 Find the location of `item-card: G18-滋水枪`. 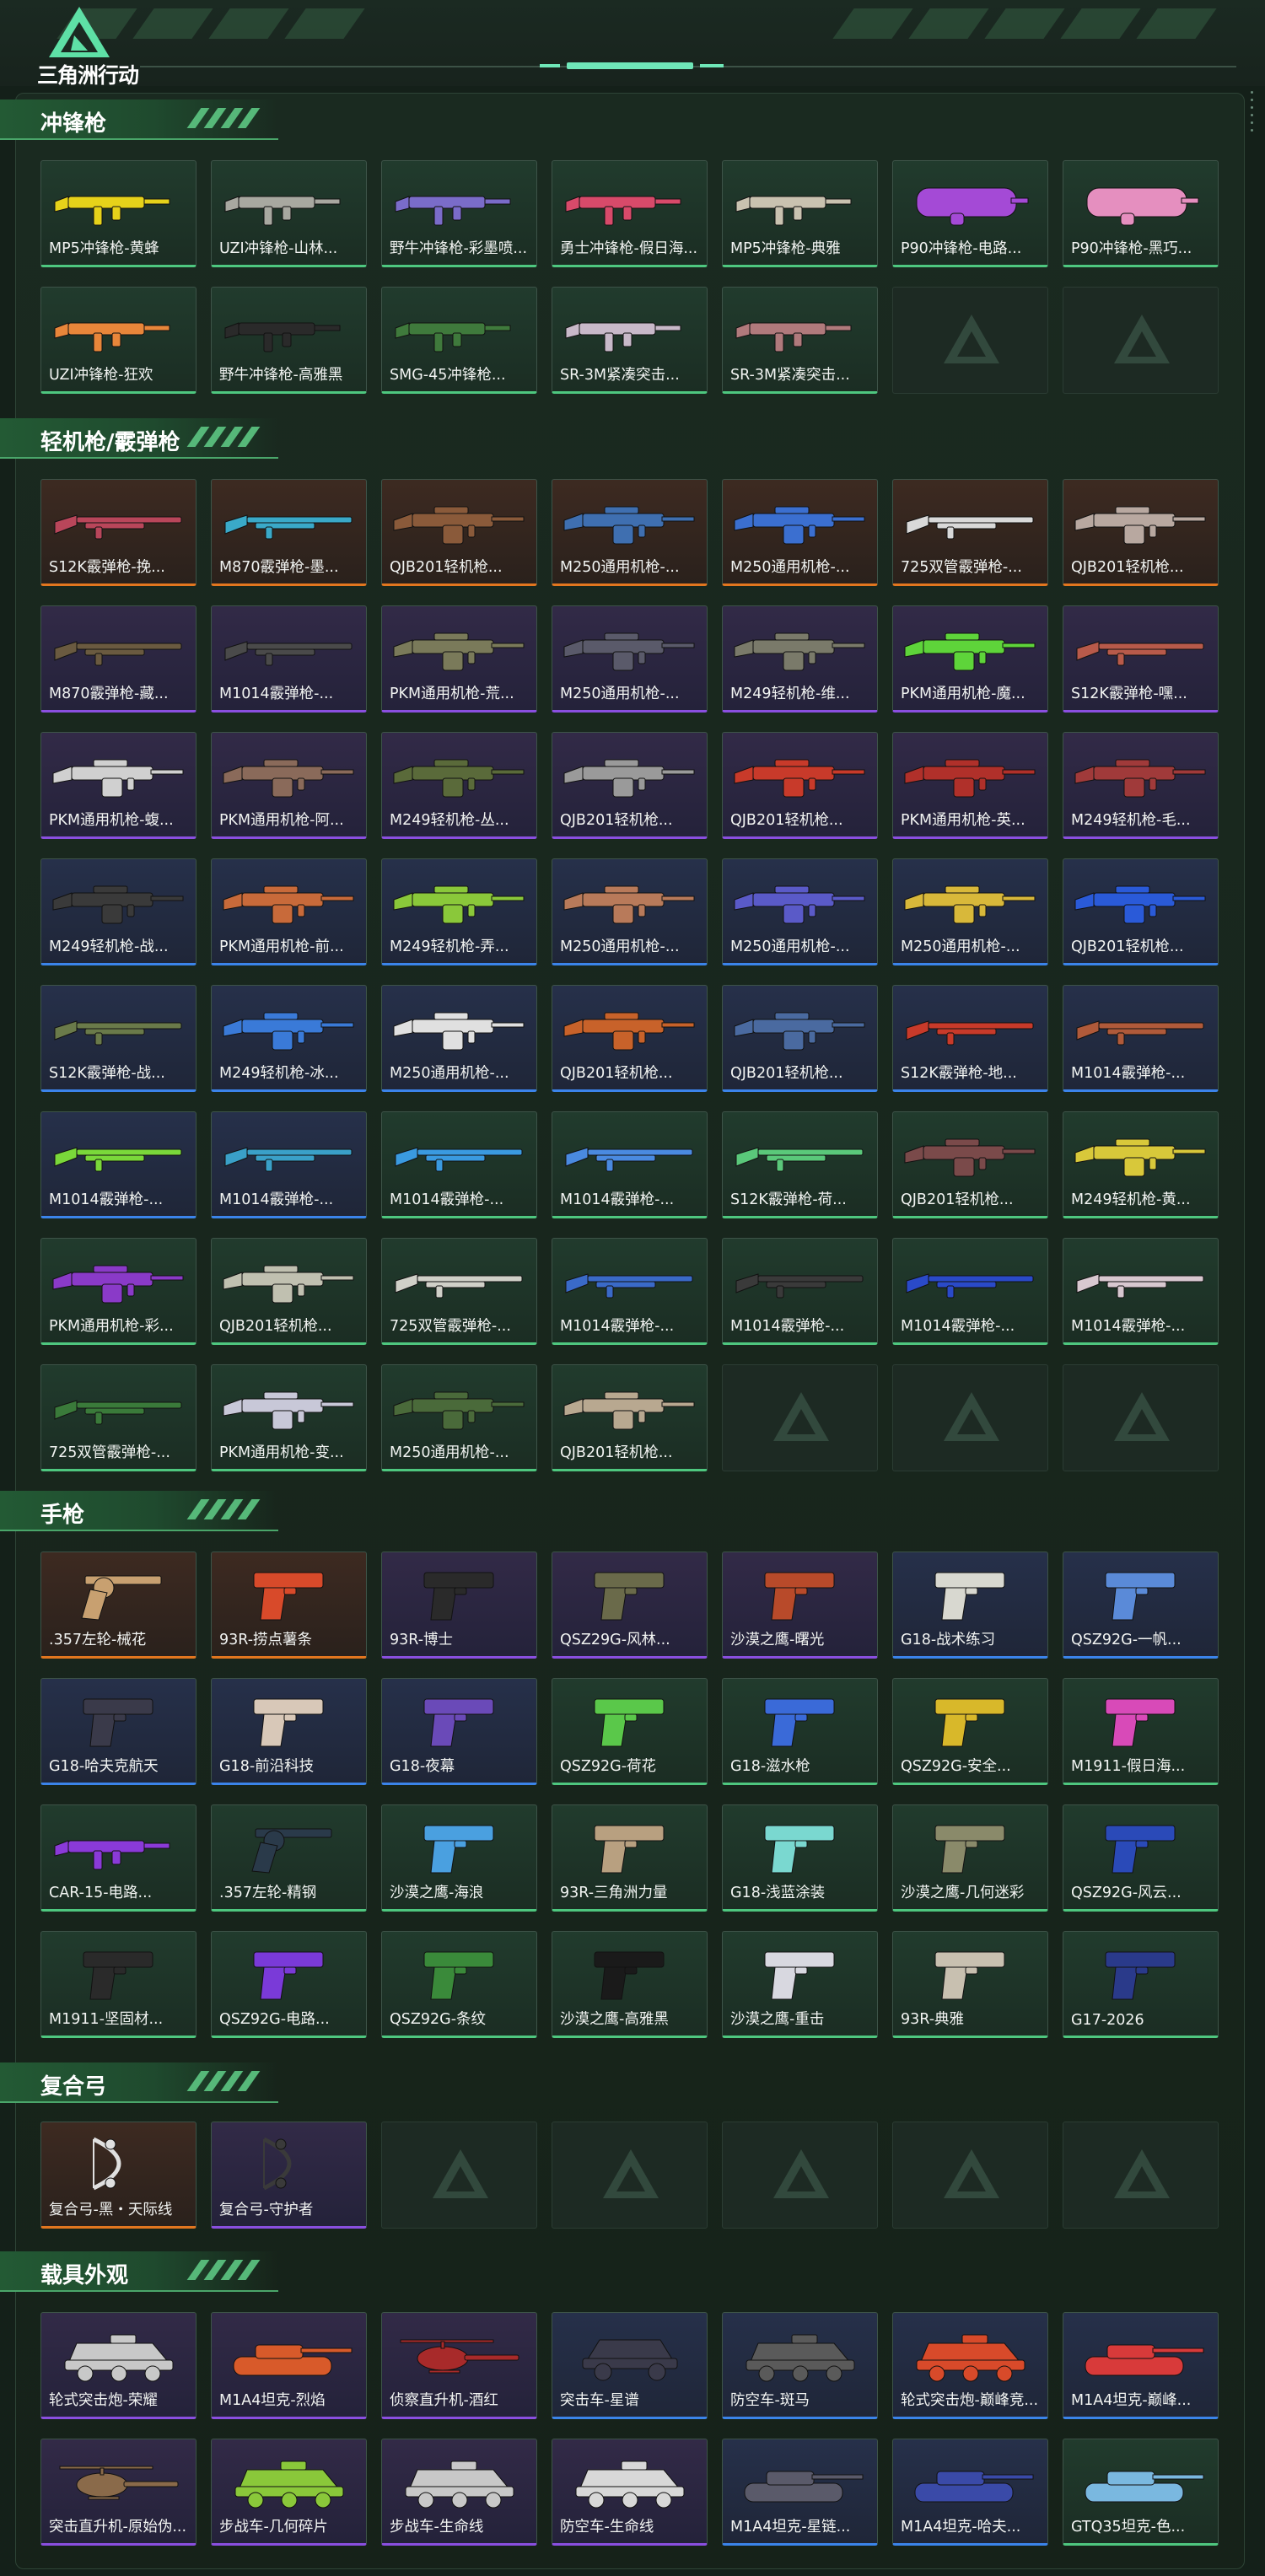

item-card: G18-滋水枪 is located at coordinates (800, 1732).